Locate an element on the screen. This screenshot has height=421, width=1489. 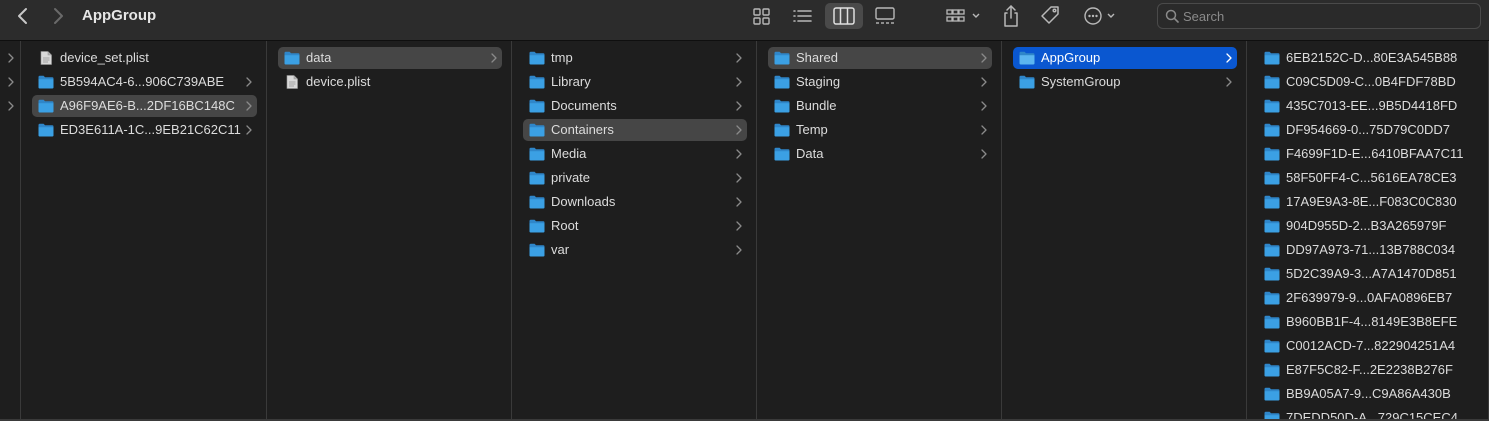
search-input is located at coordinates (1328, 16).